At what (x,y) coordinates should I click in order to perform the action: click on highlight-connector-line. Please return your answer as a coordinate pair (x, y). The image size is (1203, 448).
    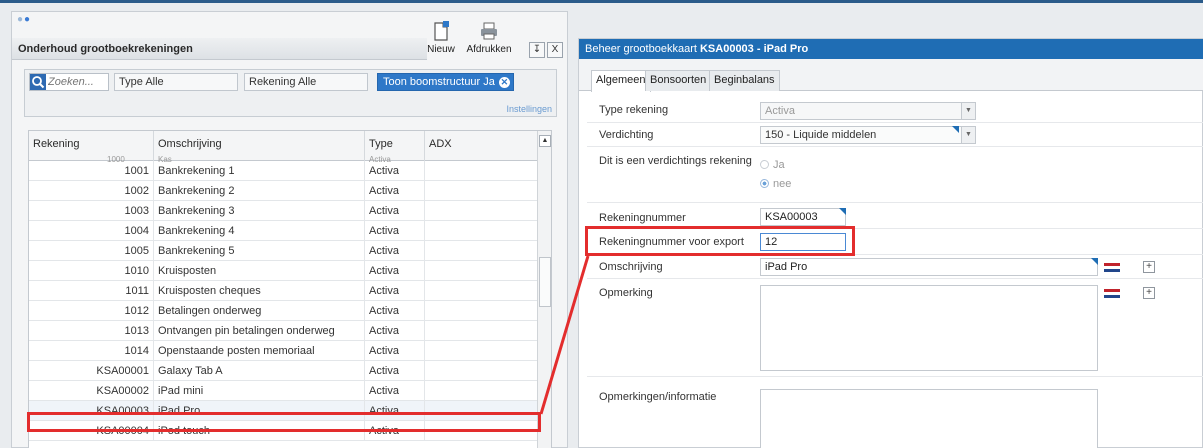
    Looking at the image, I should click on (564, 335).